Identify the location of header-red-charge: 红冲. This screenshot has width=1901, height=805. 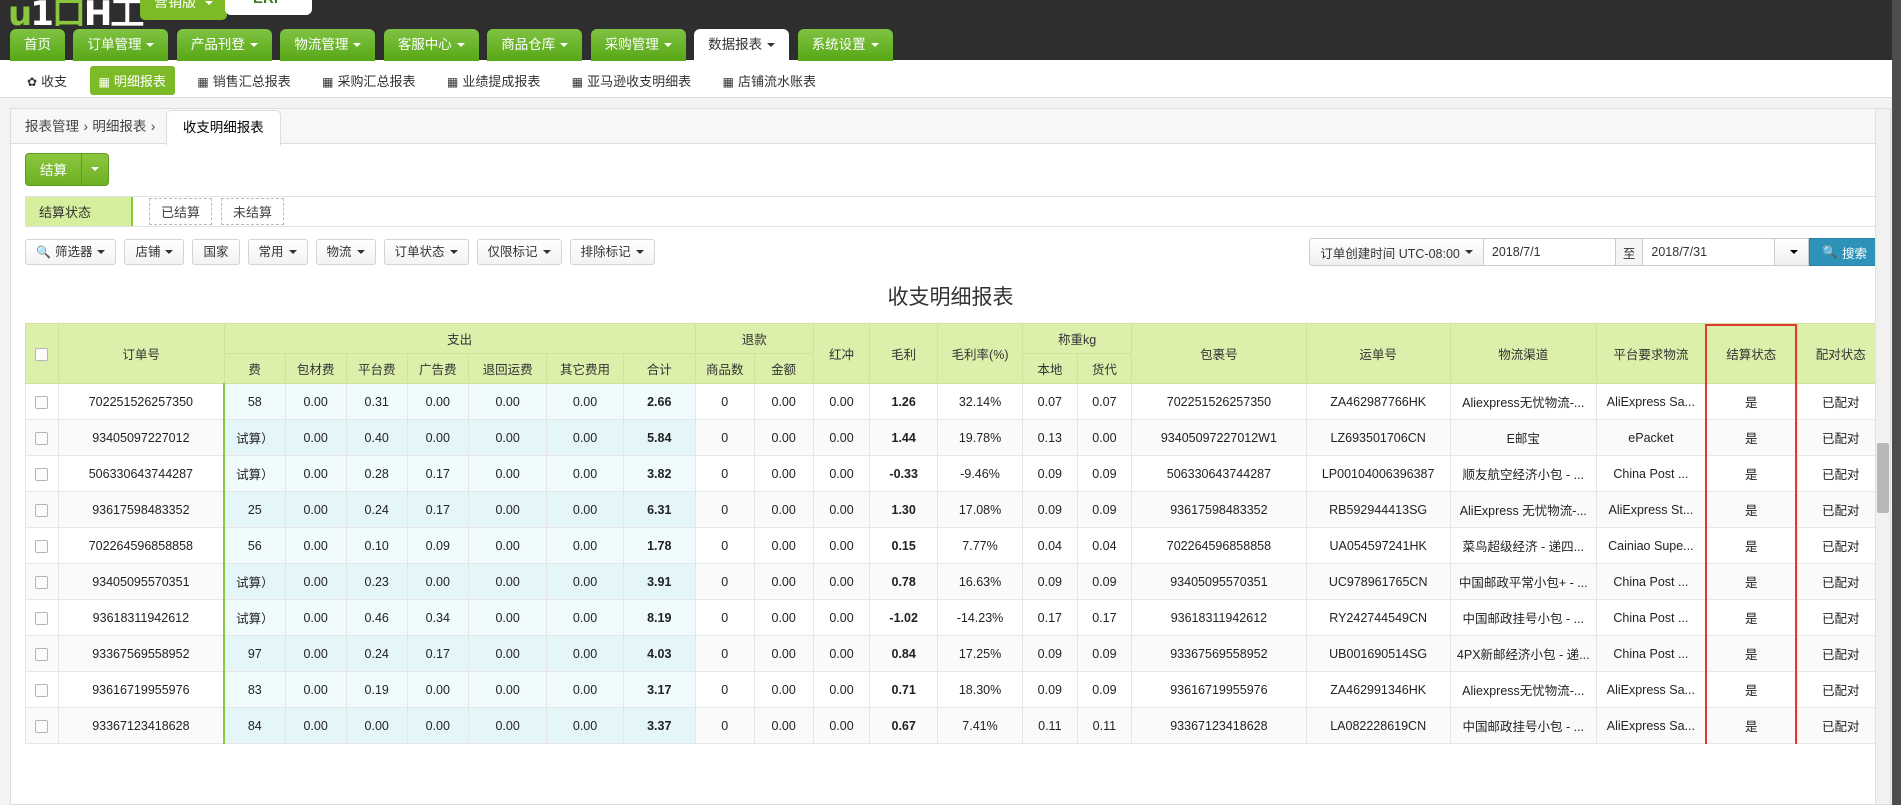
(841, 353).